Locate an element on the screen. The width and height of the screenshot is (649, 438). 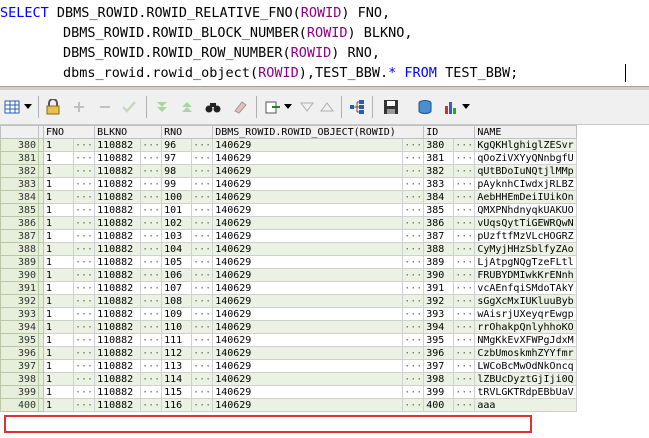
cell-rno: 102 is located at coordinates (177, 223).